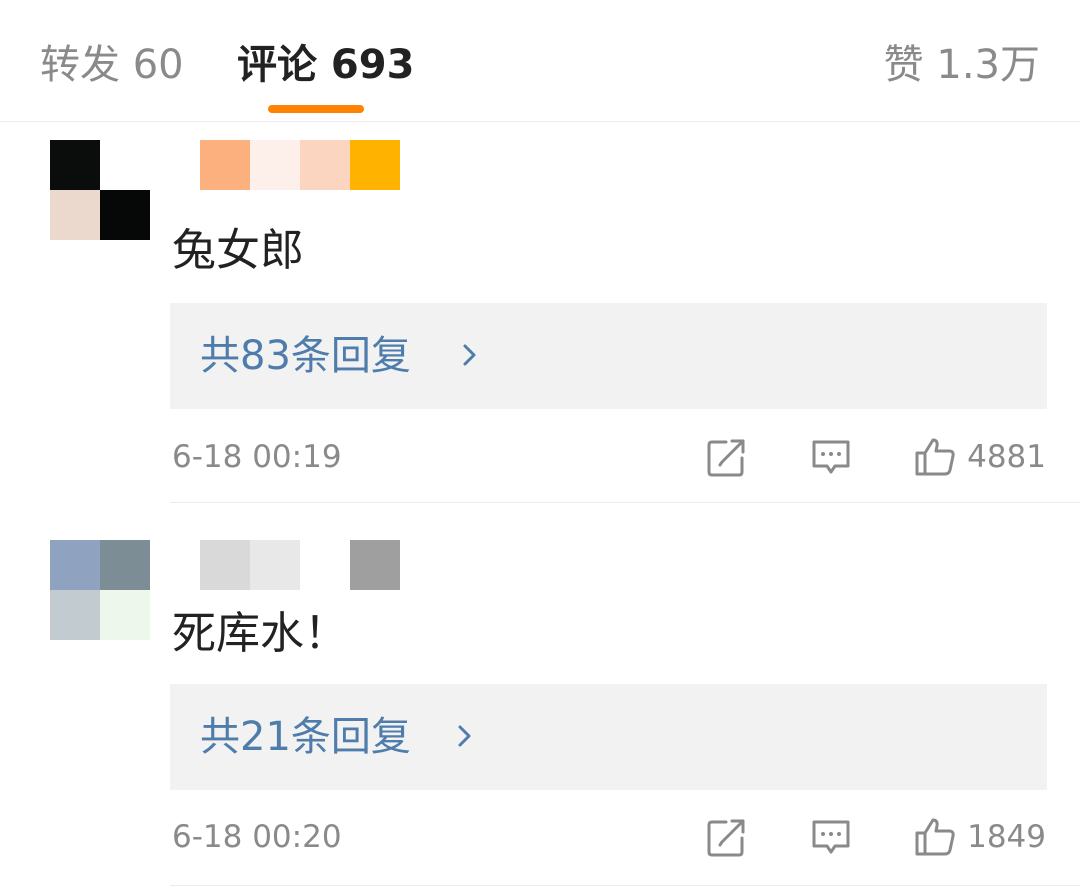 The width and height of the screenshot is (1080, 890). Describe the element at coordinates (305, 737) in the screenshot. I see `replies-label: 共21条回复` at that location.